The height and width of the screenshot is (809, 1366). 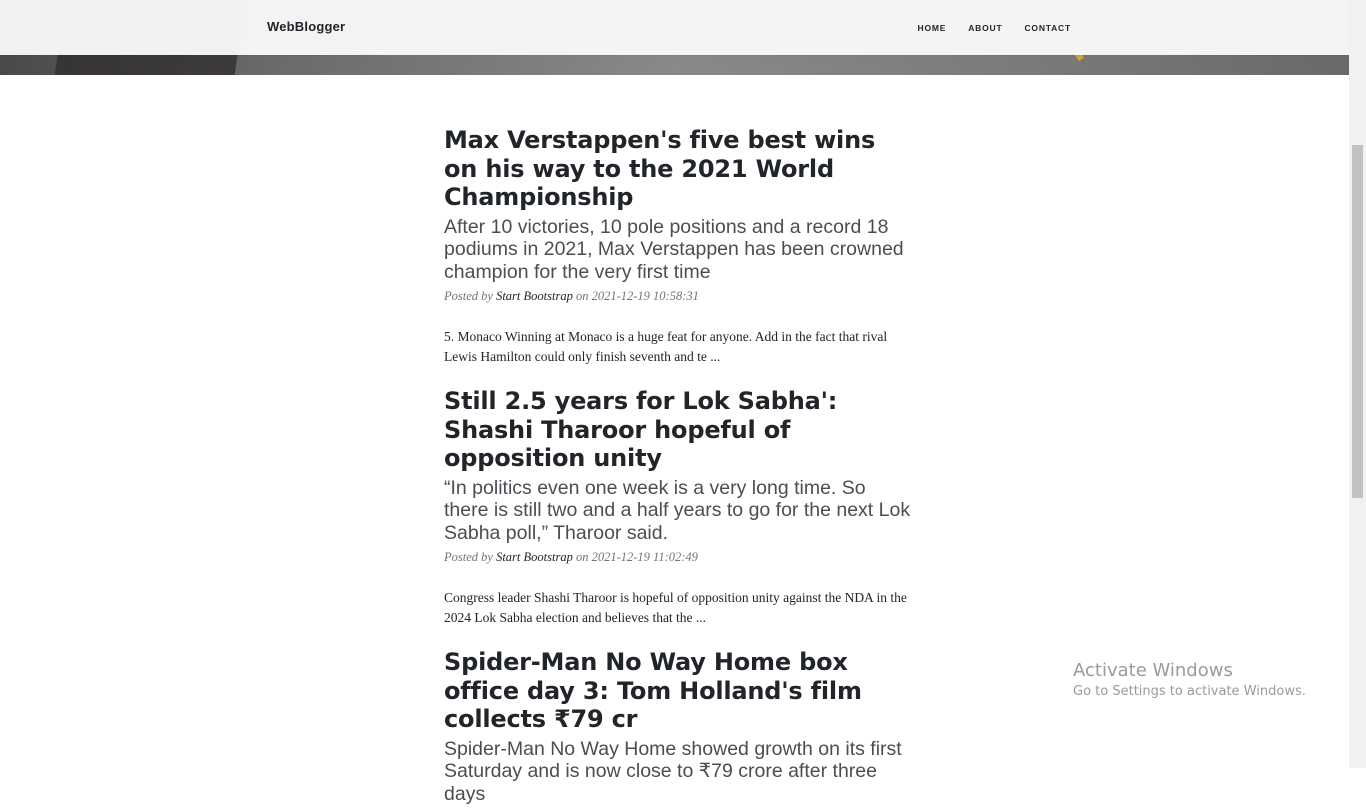 What do you see at coordinates (1153, 670) in the screenshot?
I see `watermark-title: Activate Windows` at bounding box center [1153, 670].